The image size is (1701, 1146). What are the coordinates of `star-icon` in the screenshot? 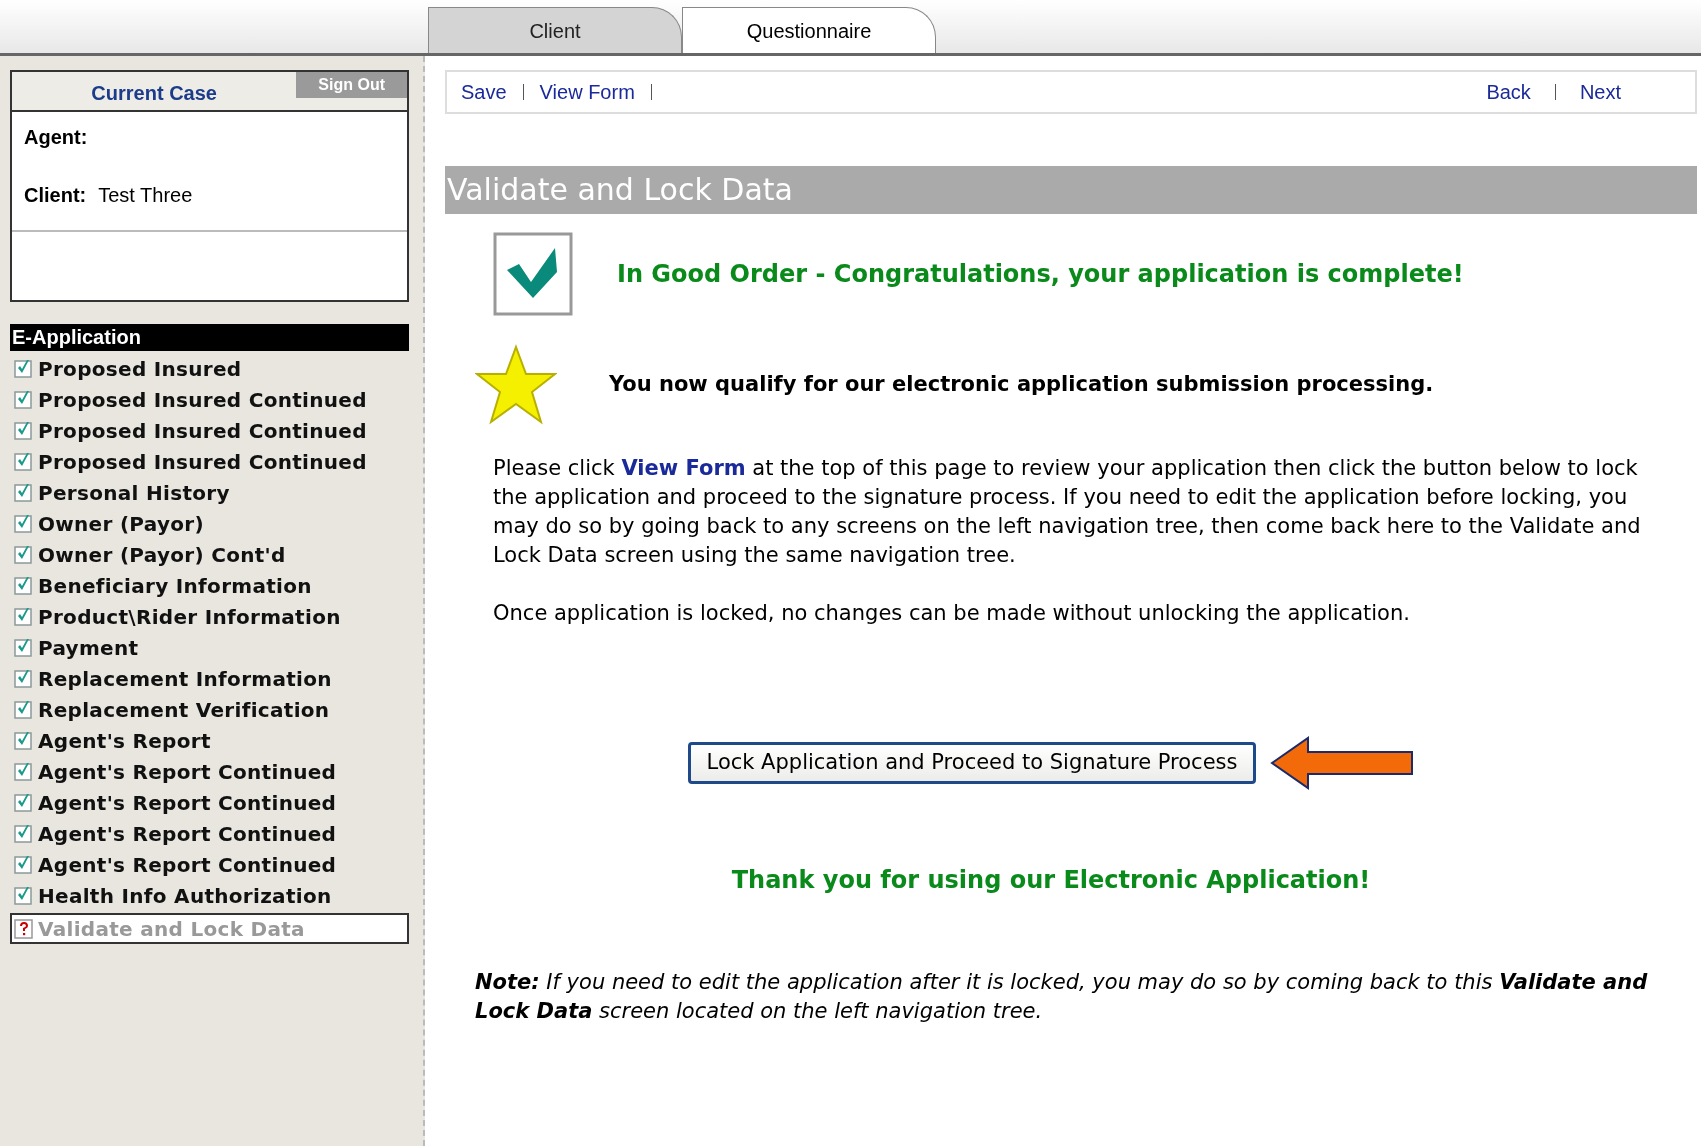 It's located at (516, 385).